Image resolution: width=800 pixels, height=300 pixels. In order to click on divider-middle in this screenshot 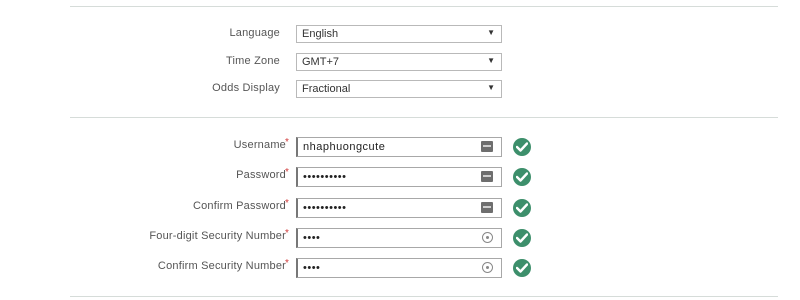, I will do `click(424, 117)`.